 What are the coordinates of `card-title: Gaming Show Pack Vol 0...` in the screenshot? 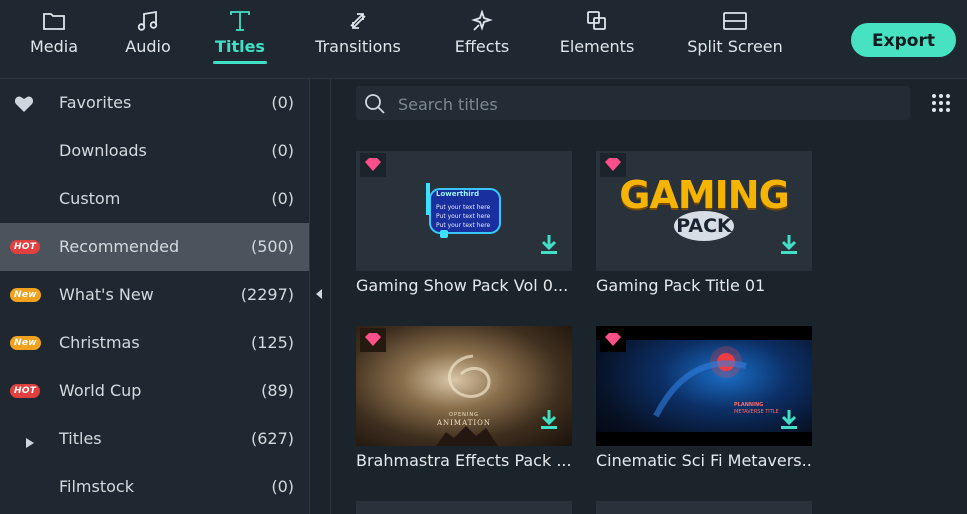 It's located at (462, 285).